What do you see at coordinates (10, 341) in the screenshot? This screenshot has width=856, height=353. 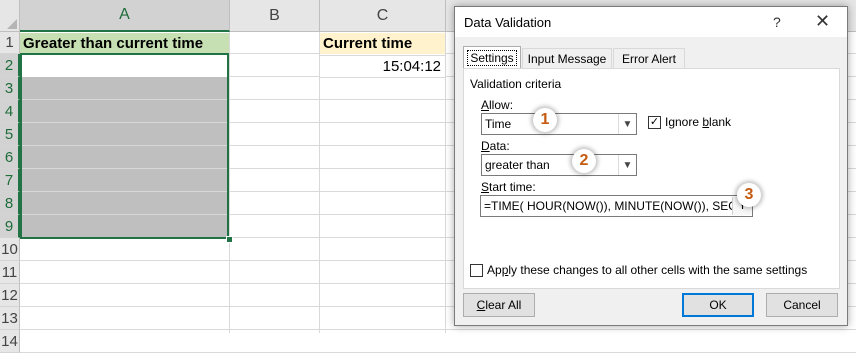 I see `row-header: 14` at bounding box center [10, 341].